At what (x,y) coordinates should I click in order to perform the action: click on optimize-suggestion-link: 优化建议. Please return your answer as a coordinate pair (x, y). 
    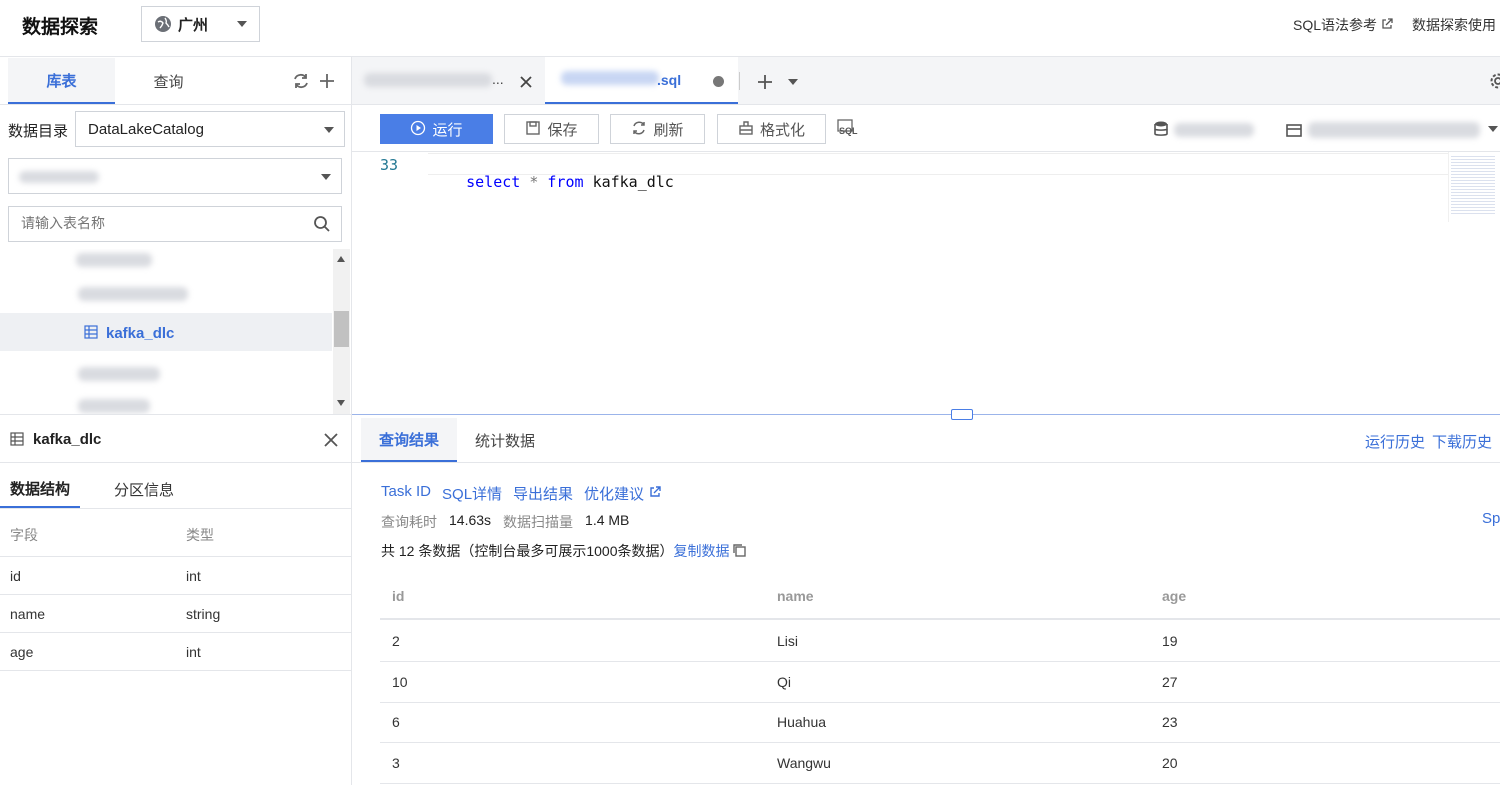
    Looking at the image, I should click on (622, 493).